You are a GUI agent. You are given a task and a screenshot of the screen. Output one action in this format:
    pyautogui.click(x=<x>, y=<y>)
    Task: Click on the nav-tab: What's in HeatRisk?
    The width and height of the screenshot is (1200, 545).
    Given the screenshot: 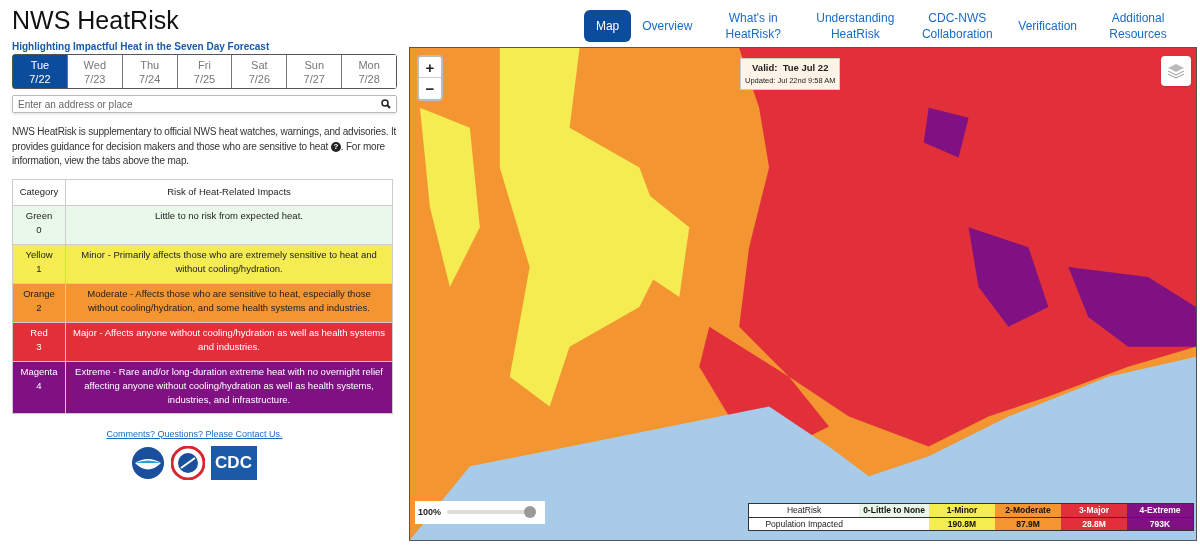 What is the action you would take?
    pyautogui.click(x=753, y=25)
    